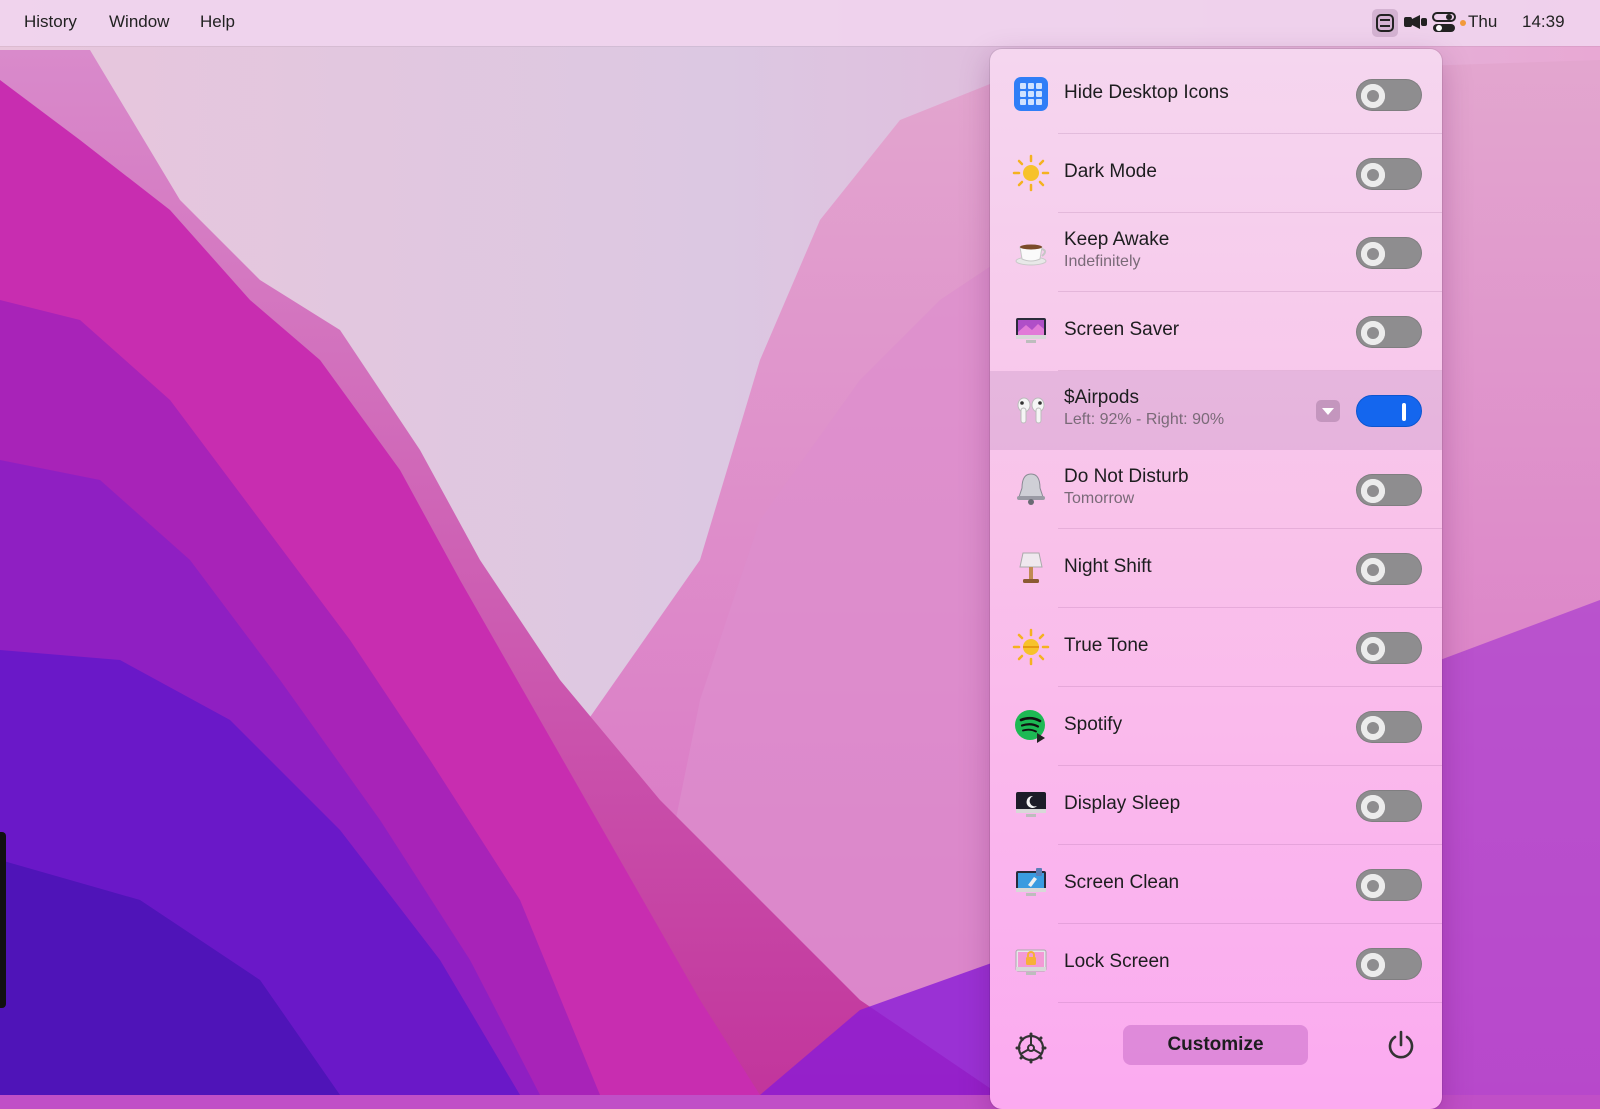  What do you see at coordinates (1215, 1045) in the screenshot?
I see `customize-button: Customize` at bounding box center [1215, 1045].